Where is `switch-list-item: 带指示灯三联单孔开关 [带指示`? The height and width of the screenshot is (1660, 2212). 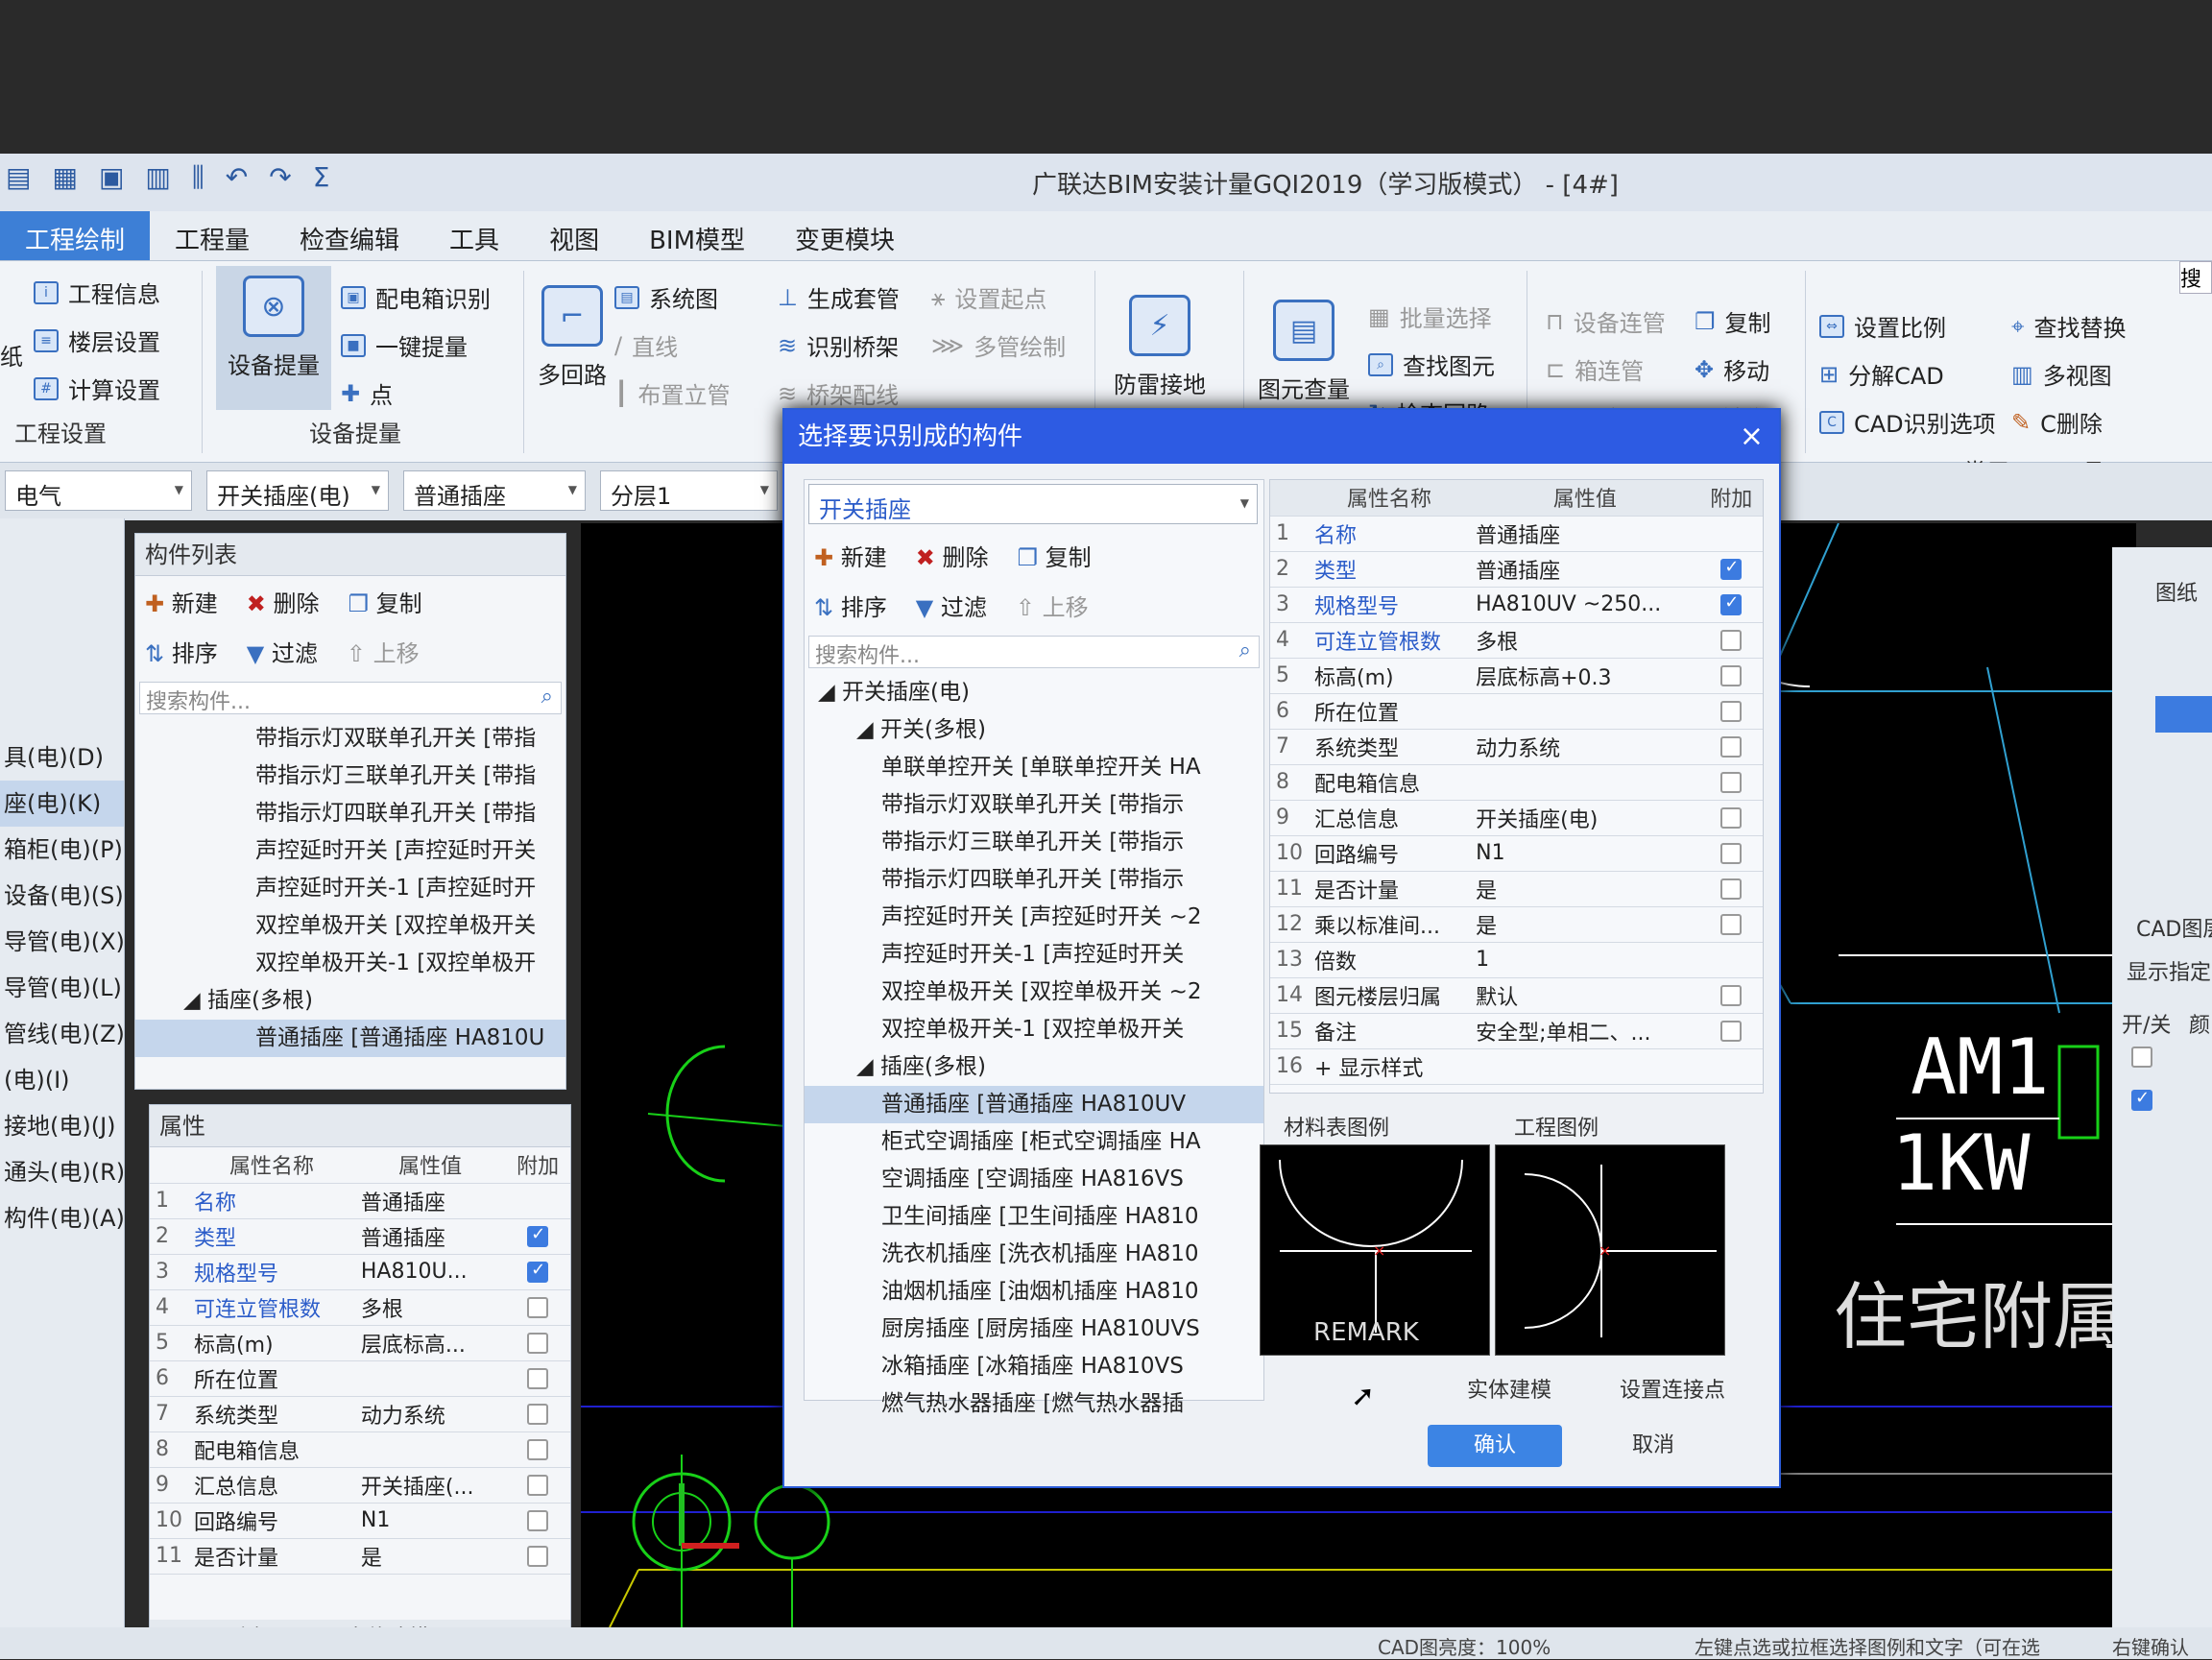 switch-list-item: 带指示灯三联单孔开关 [带指示 is located at coordinates (1034, 842).